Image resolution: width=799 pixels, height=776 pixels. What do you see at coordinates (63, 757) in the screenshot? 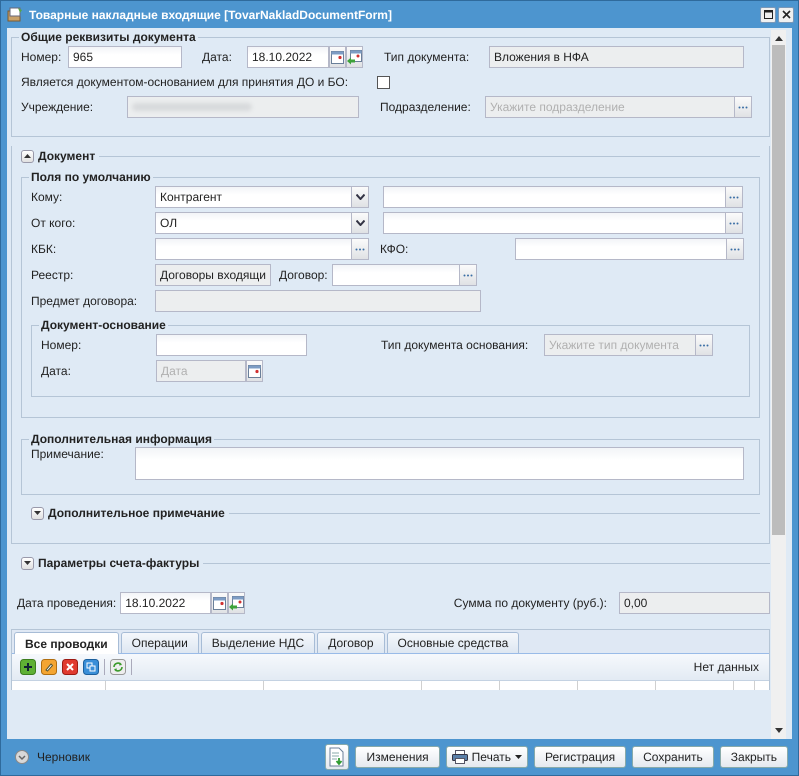
I see `status-text: Черновик` at bounding box center [63, 757].